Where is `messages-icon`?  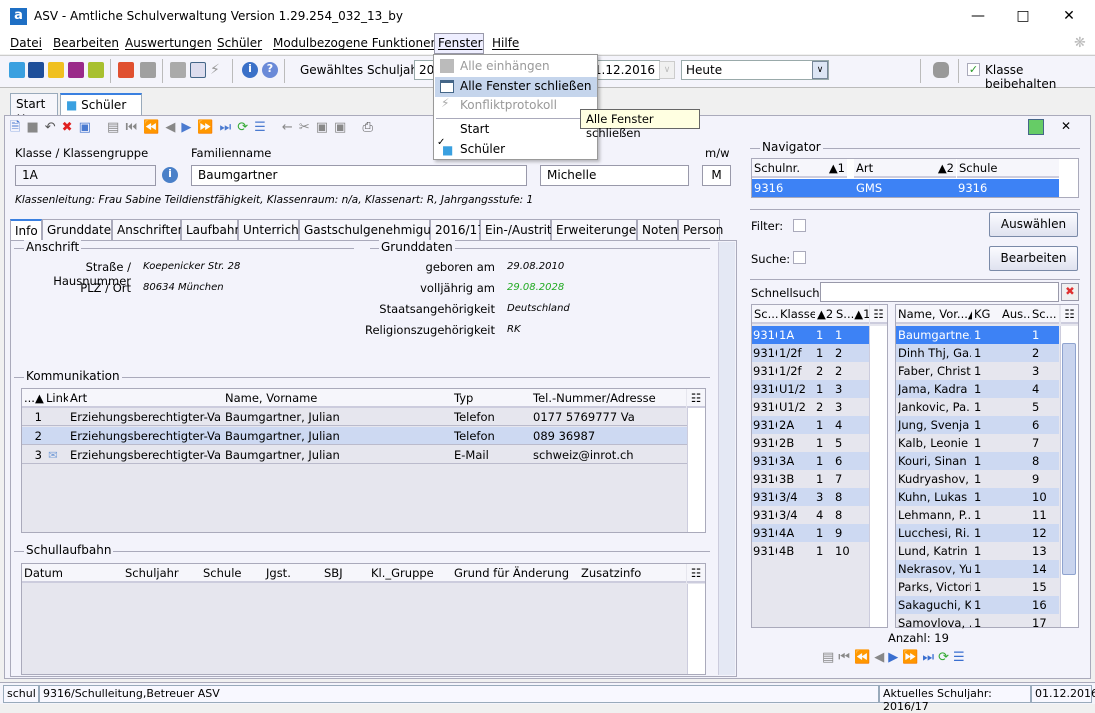
messages-icon is located at coordinates (96, 70).